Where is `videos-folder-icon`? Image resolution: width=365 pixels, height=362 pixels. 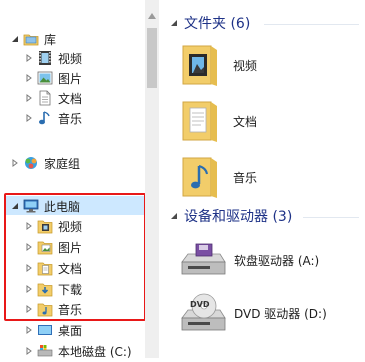 videos-folder-icon is located at coordinates (199, 65).